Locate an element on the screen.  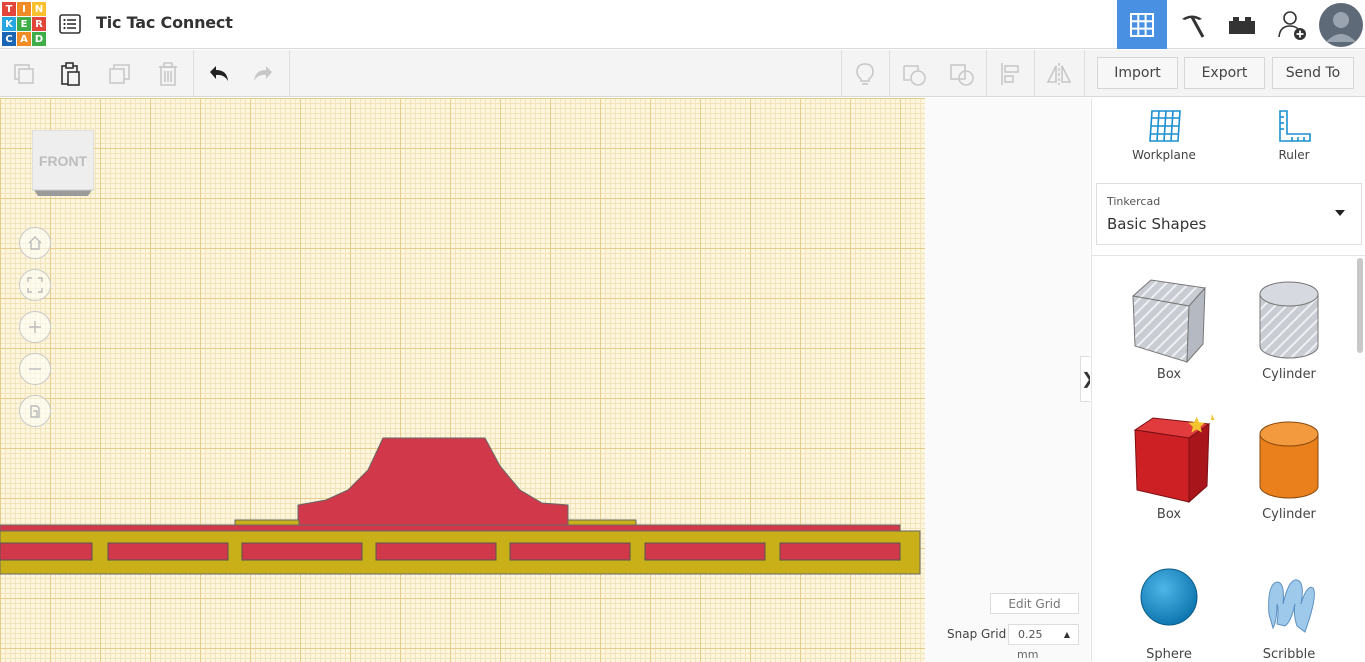
design-title: Tic Tac Connect is located at coordinates (164, 22).